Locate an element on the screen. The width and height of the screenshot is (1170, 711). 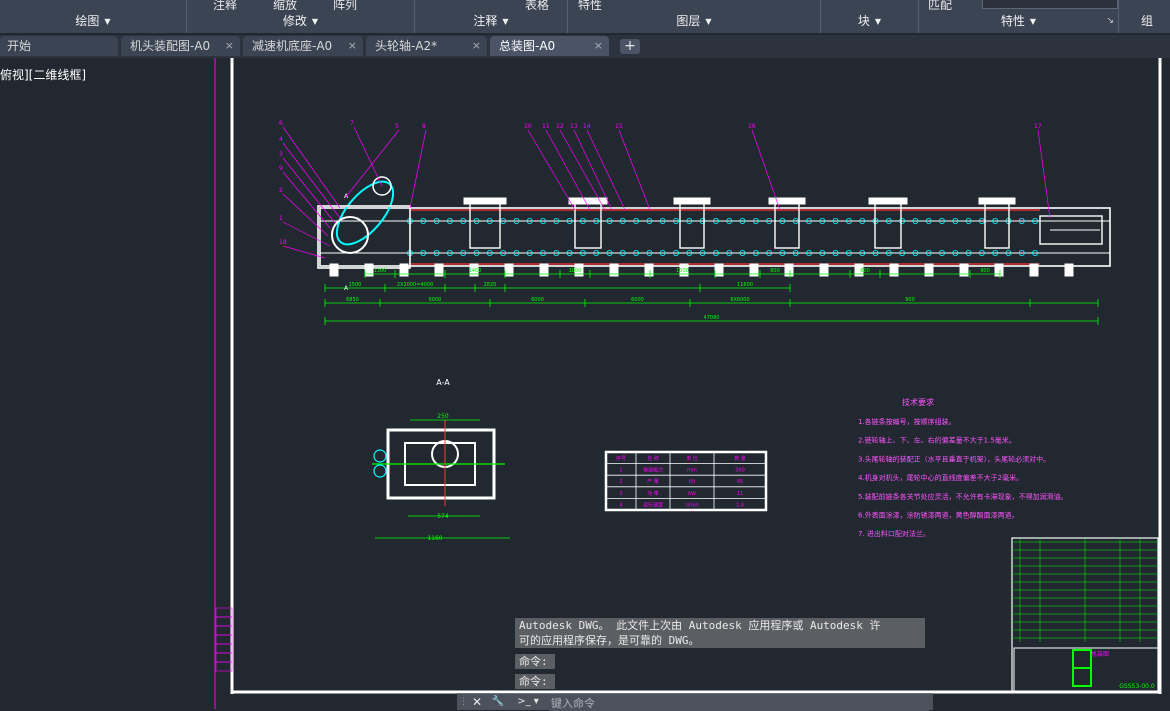
tech-notes-title: 技术要求 is located at coordinates (918, 402).